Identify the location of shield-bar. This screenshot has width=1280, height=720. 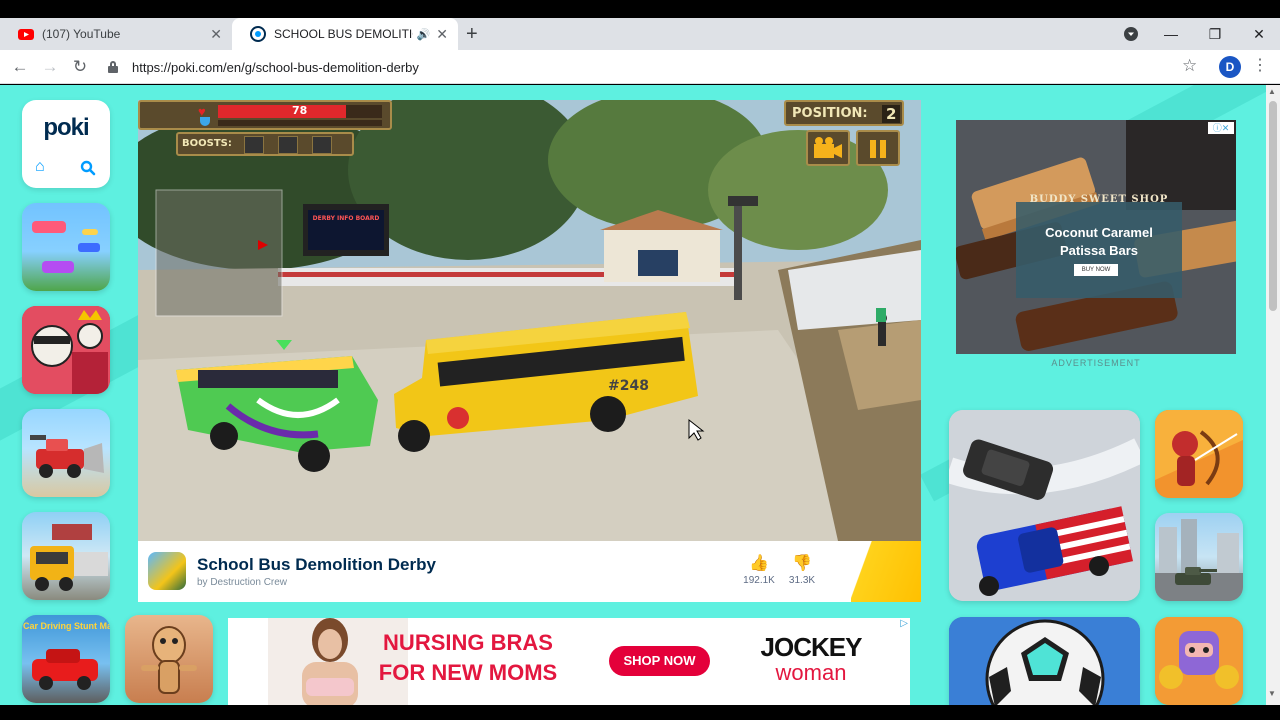
(300, 123).